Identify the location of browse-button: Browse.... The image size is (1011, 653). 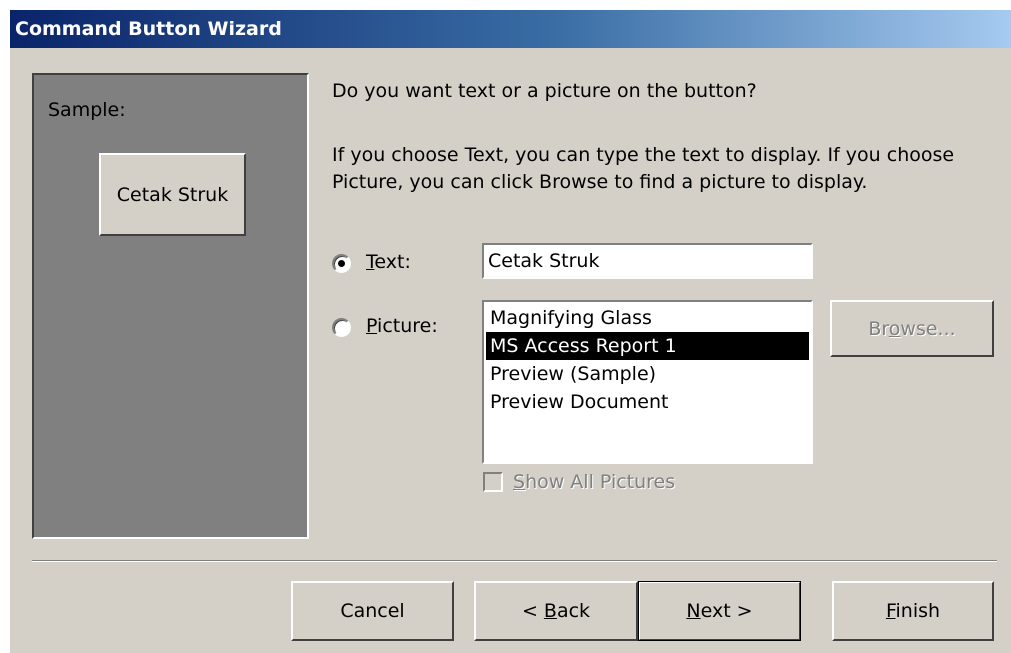
(912, 328).